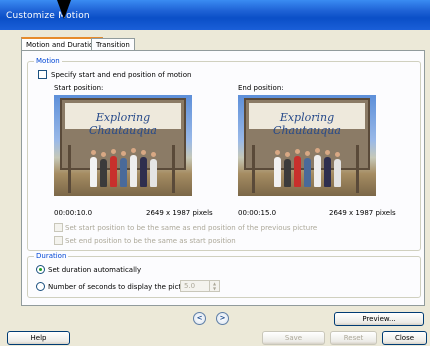 This screenshot has height=346, width=430. Describe the element at coordinates (48, 16) in the screenshot. I see `window-title: Customize Motion` at that location.